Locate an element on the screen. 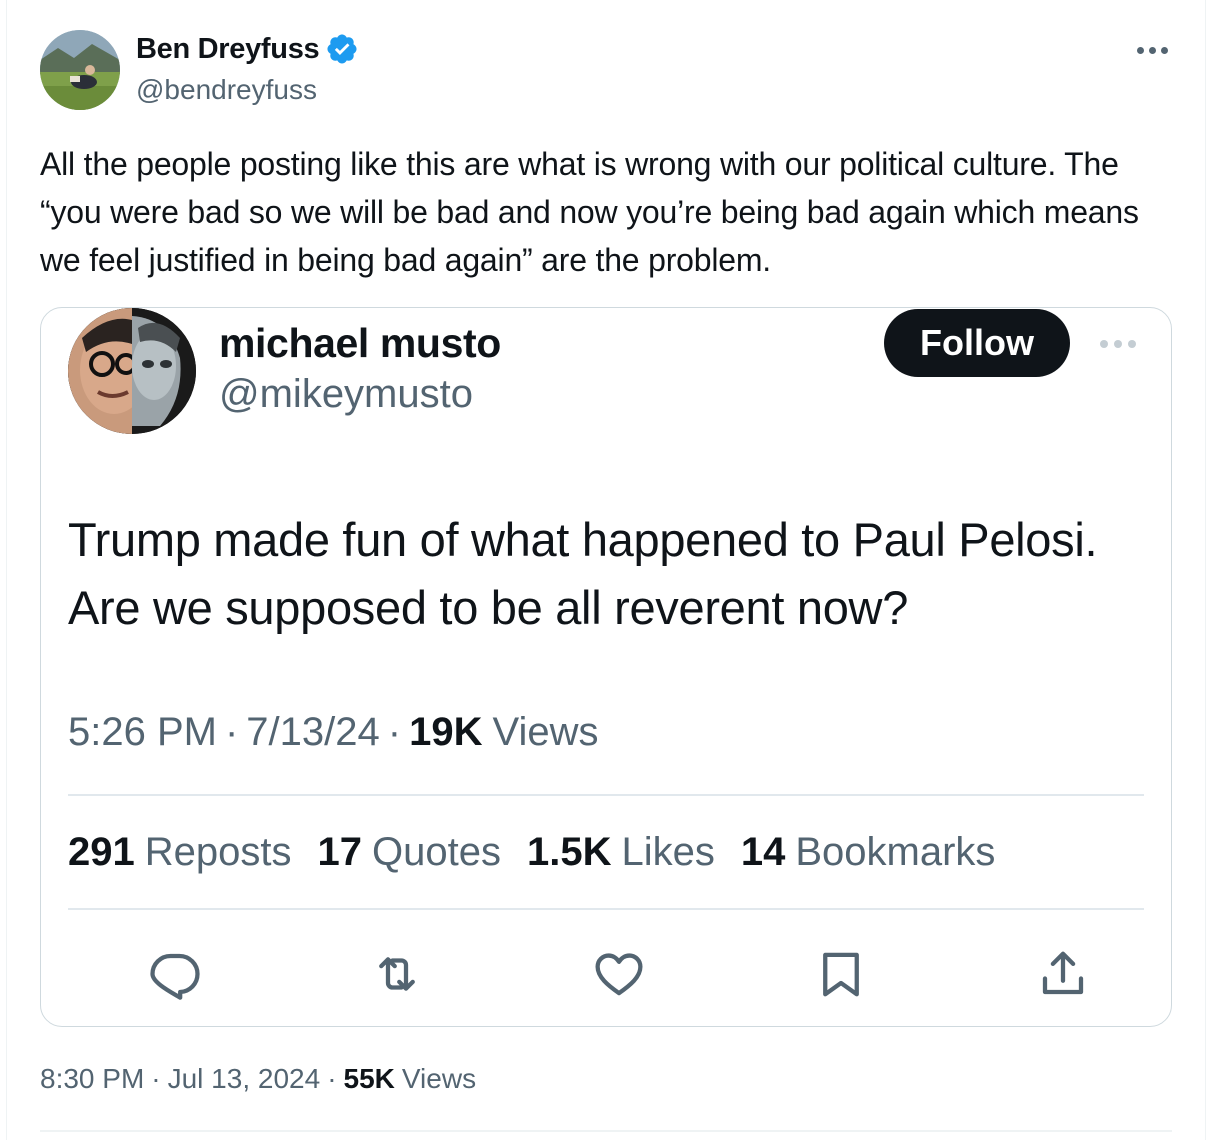 The height and width of the screenshot is (1140, 1218). reposts-stat: 291 Reposts is located at coordinates (180, 852).